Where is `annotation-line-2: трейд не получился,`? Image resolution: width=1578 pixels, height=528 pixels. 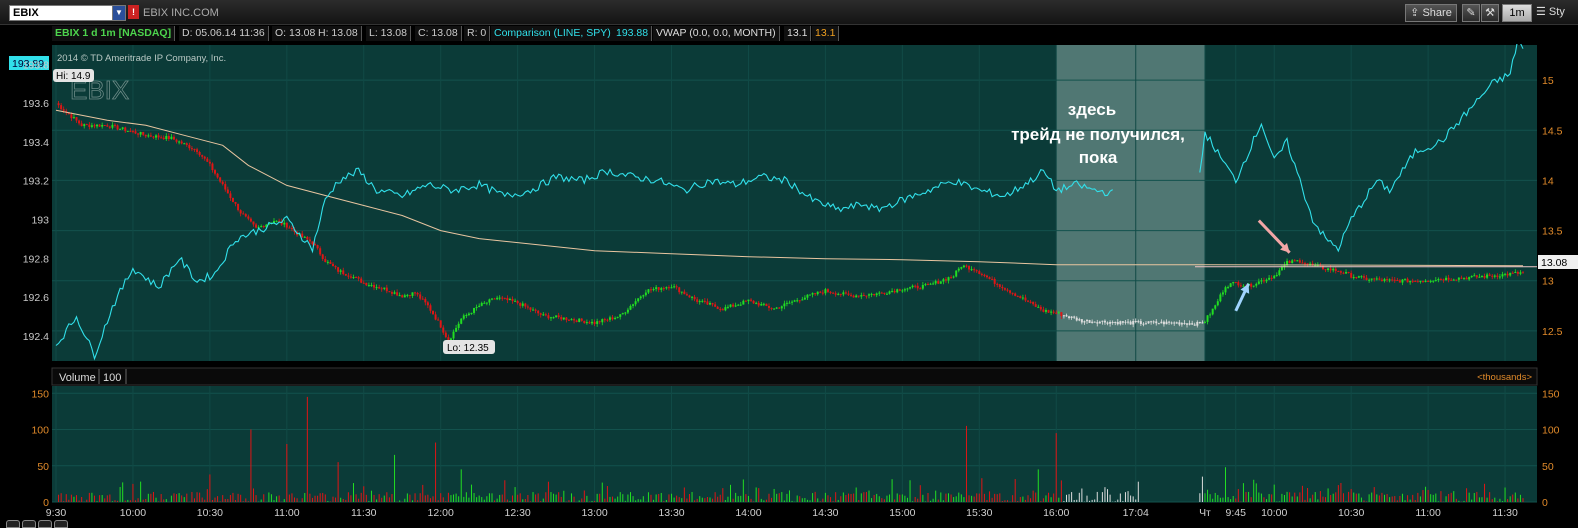 annotation-line-2: трейд не получился, is located at coordinates (1098, 134).